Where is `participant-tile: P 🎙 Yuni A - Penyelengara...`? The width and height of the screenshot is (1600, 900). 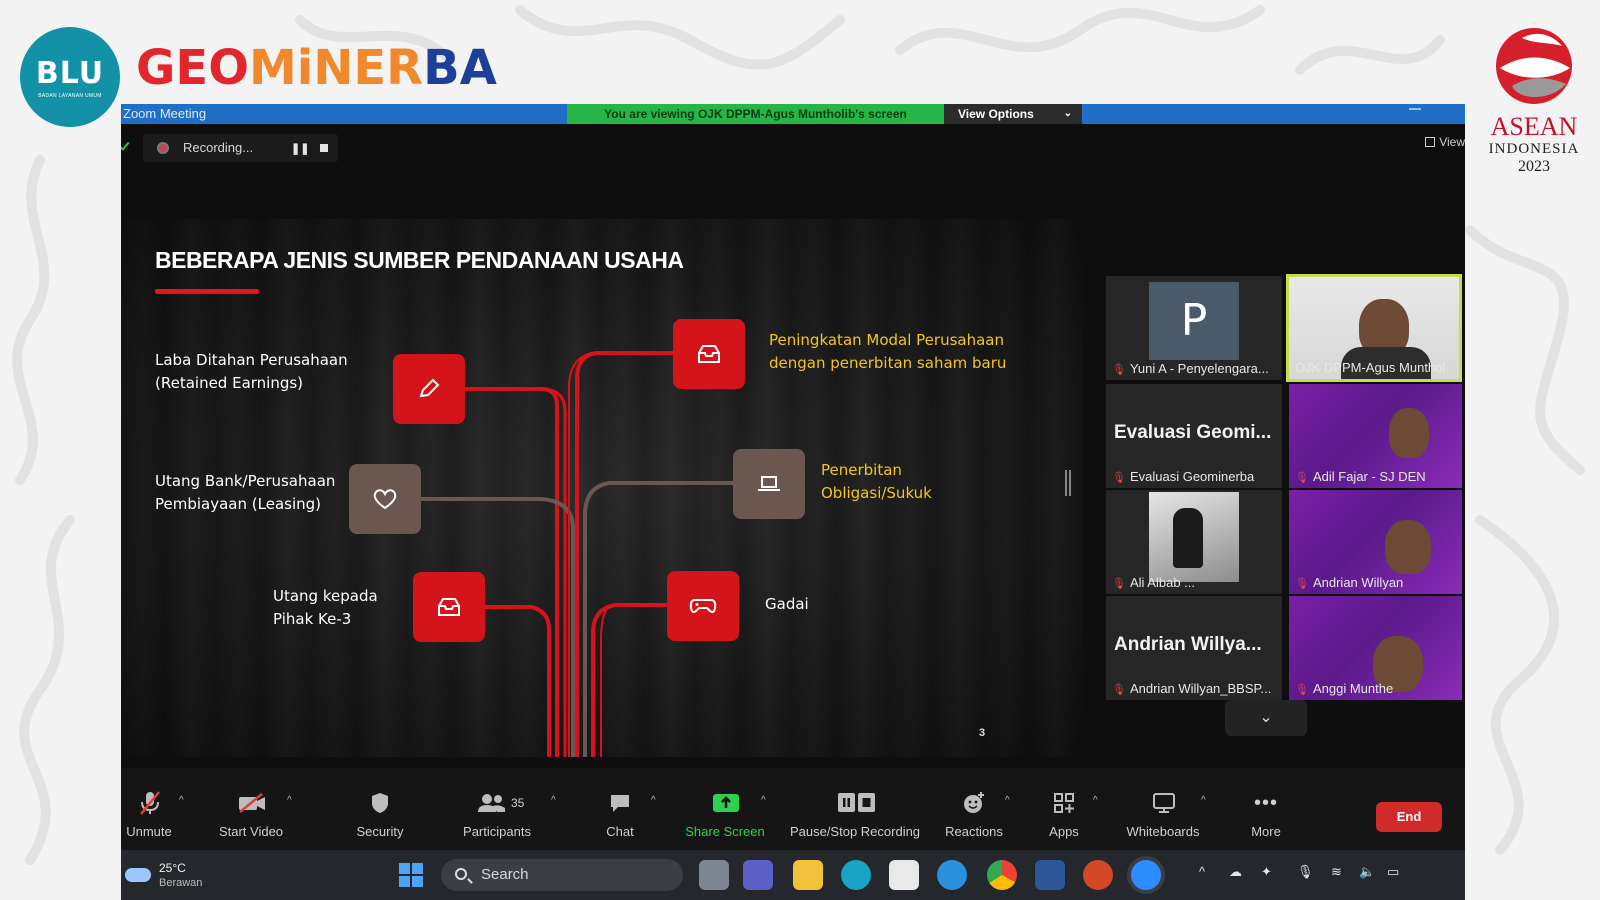
participant-tile: P 🎙 Yuni A - Penyelengara... is located at coordinates (1194, 328).